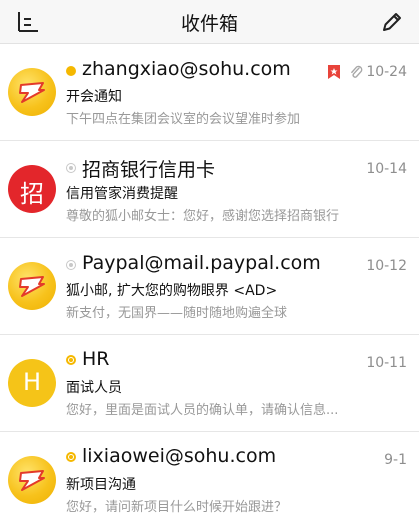 Image resolution: width=419 pixels, height=527 pixels. I want to click on unread-dot-icon, so click(71, 71).